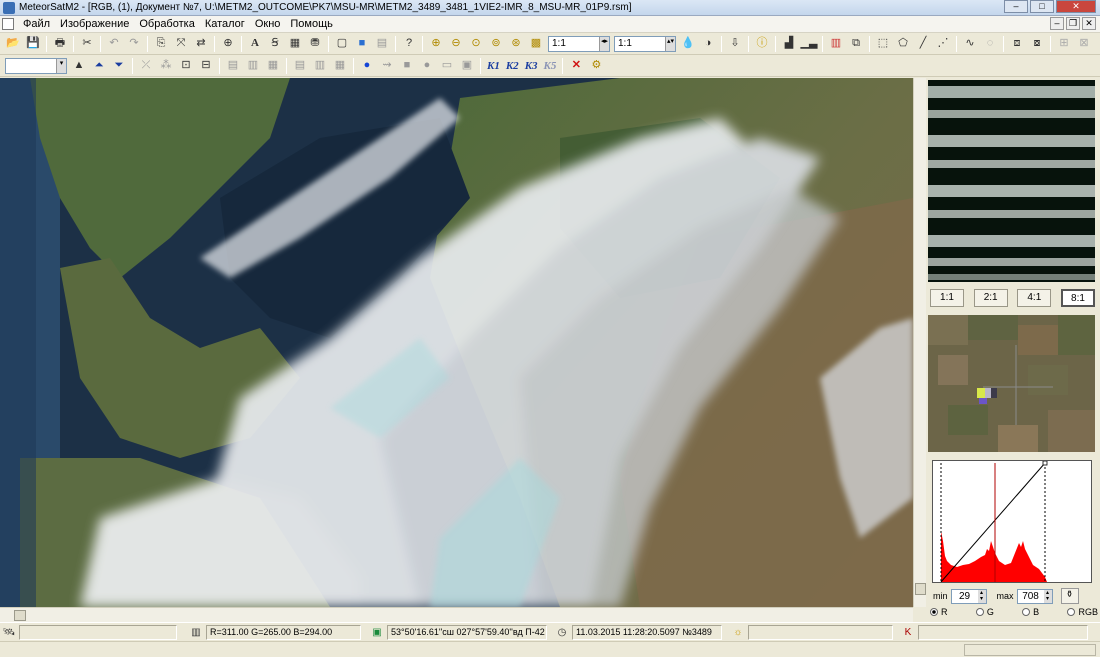  What do you see at coordinates (275, 44) in the screenshot?
I see `text-style-icon: Ꞩ` at bounding box center [275, 44].